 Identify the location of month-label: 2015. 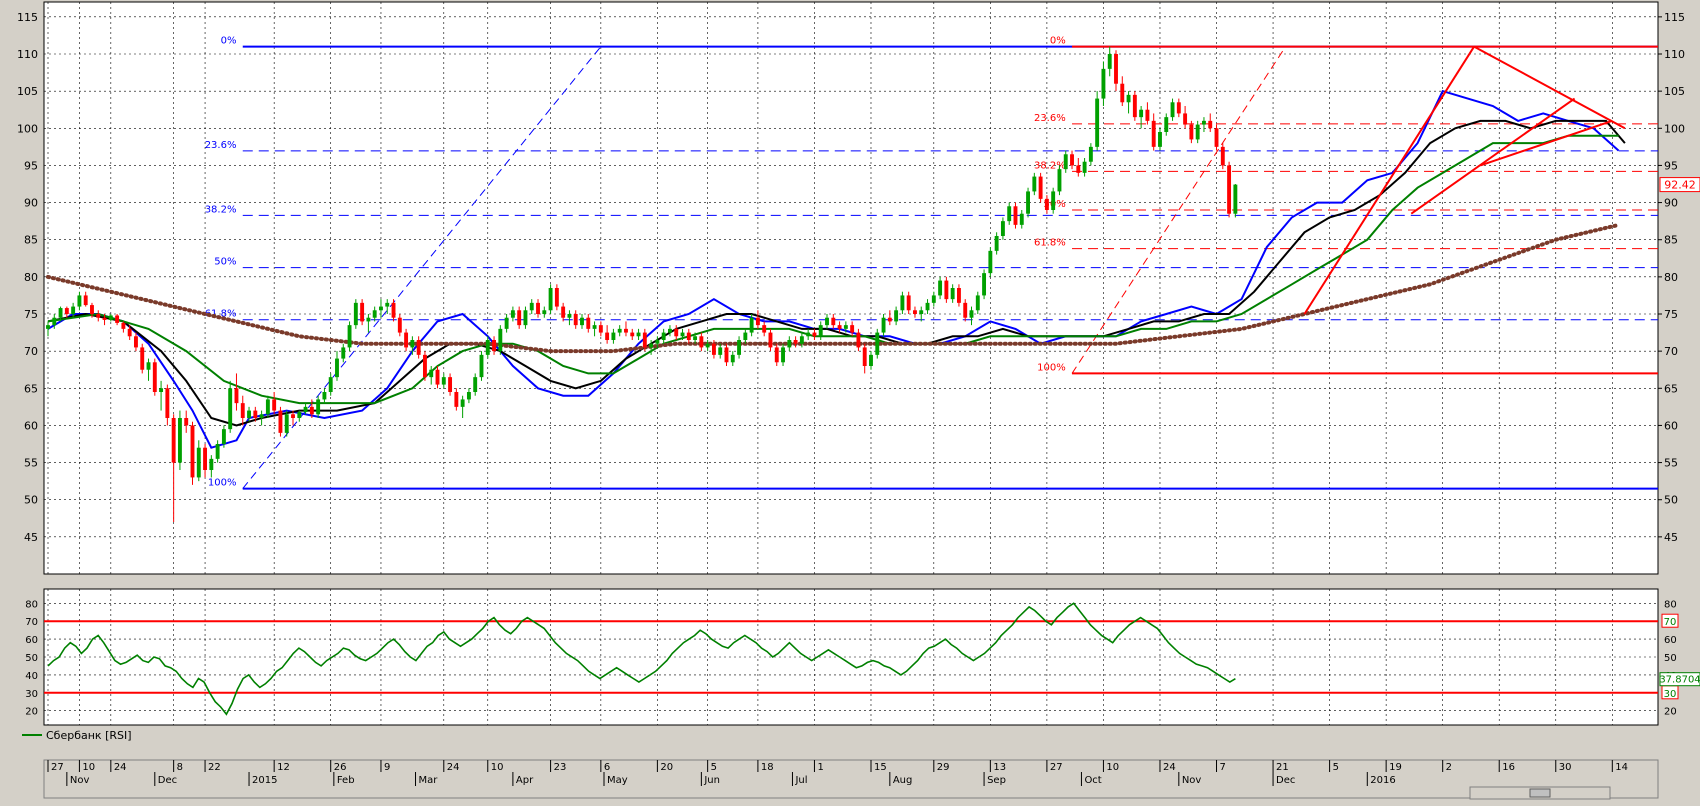
(264, 780).